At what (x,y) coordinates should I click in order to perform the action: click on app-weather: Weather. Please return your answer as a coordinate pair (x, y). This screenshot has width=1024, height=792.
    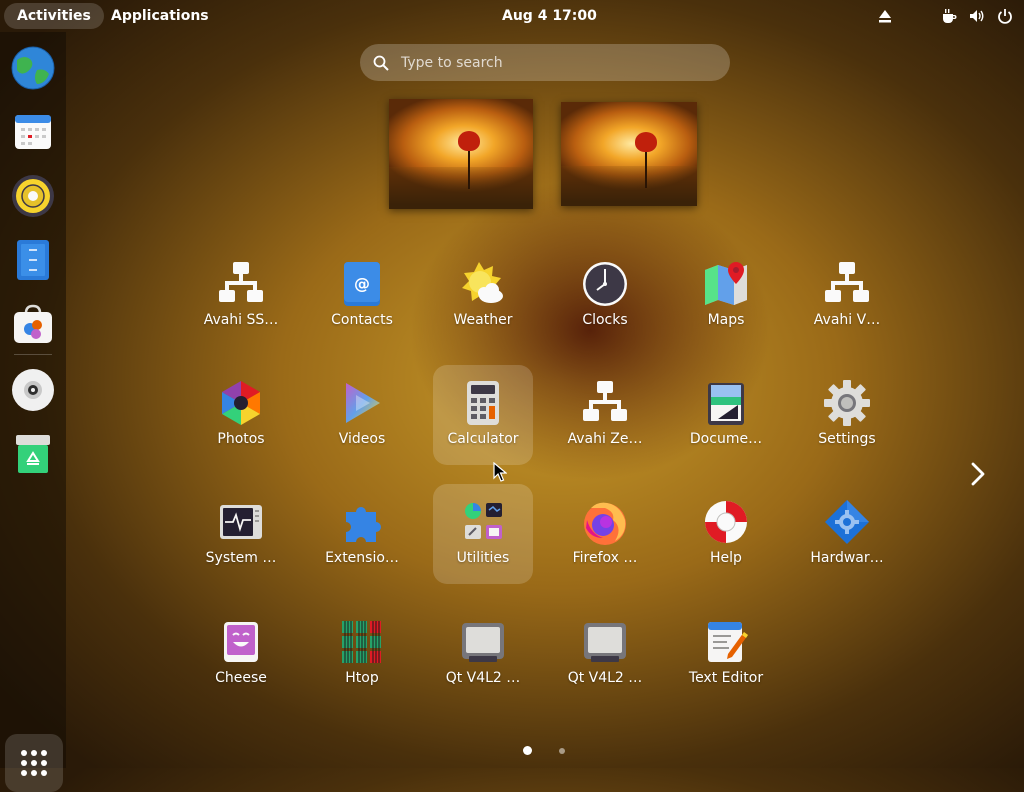
    Looking at the image, I should click on (483, 296).